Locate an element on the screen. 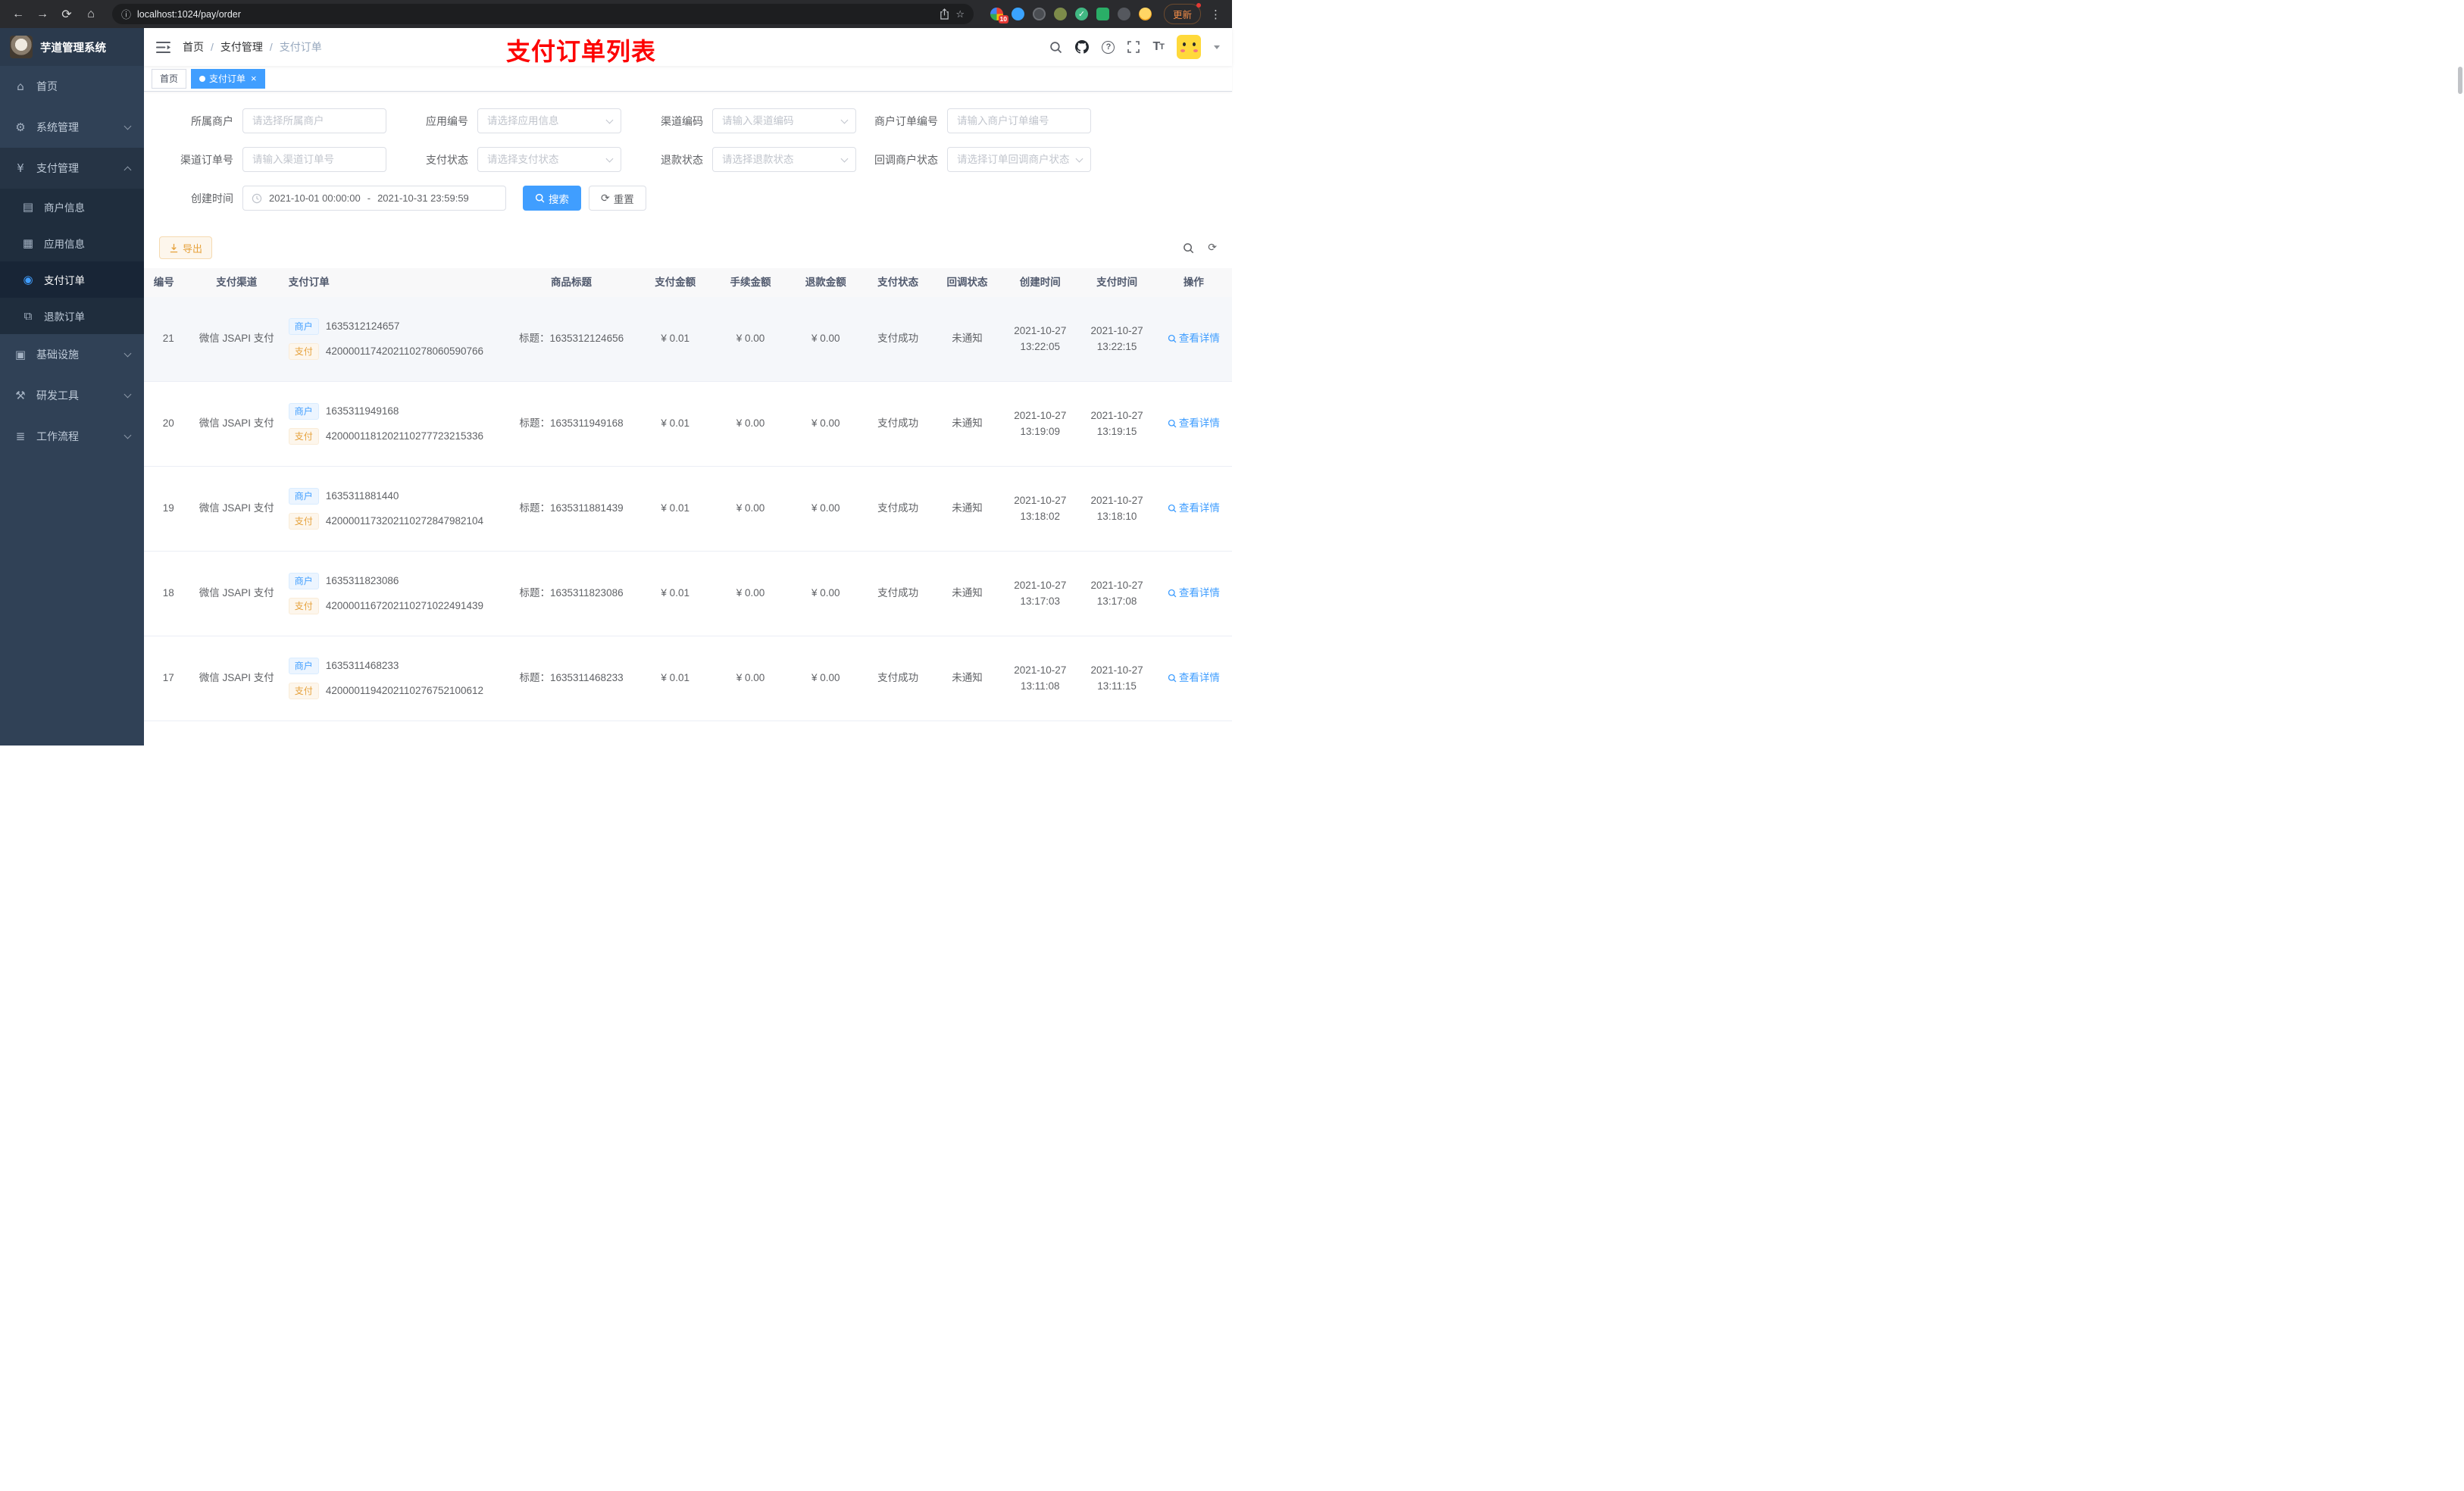  url-text: localhost:1024/pay/order is located at coordinates (535, 14).